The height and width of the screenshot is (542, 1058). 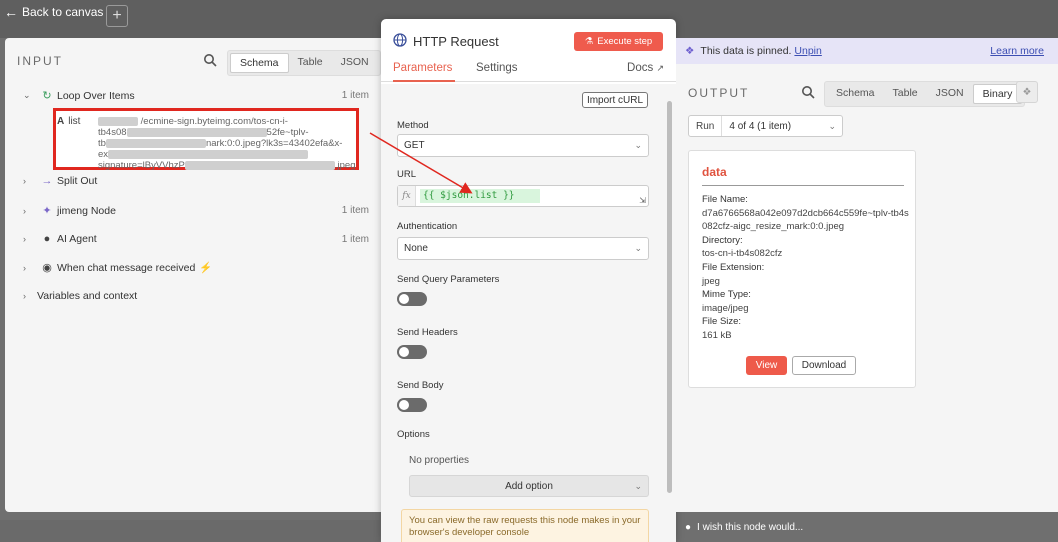 What do you see at coordinates (725, 308) in the screenshot?
I see `mime-value: image/jpeg` at bounding box center [725, 308].